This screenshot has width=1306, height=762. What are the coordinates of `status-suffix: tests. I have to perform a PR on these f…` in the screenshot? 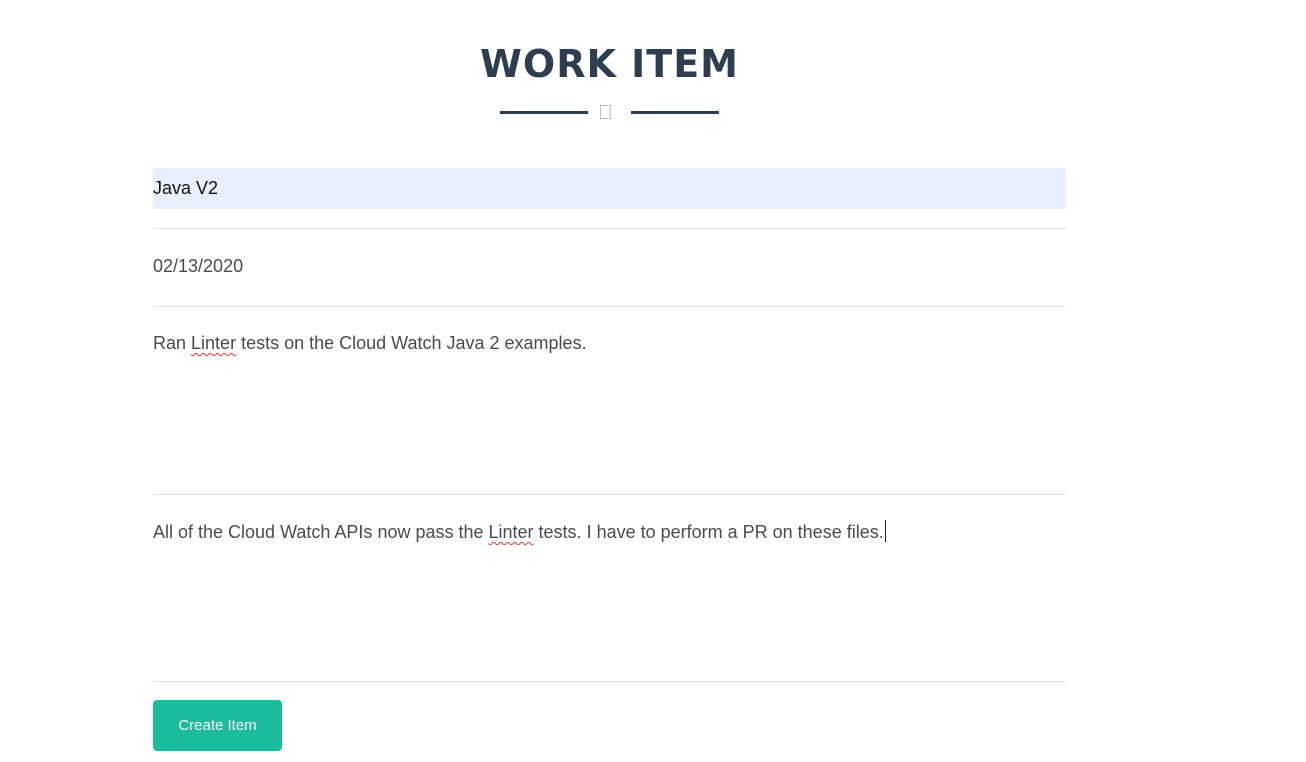 It's located at (708, 532).